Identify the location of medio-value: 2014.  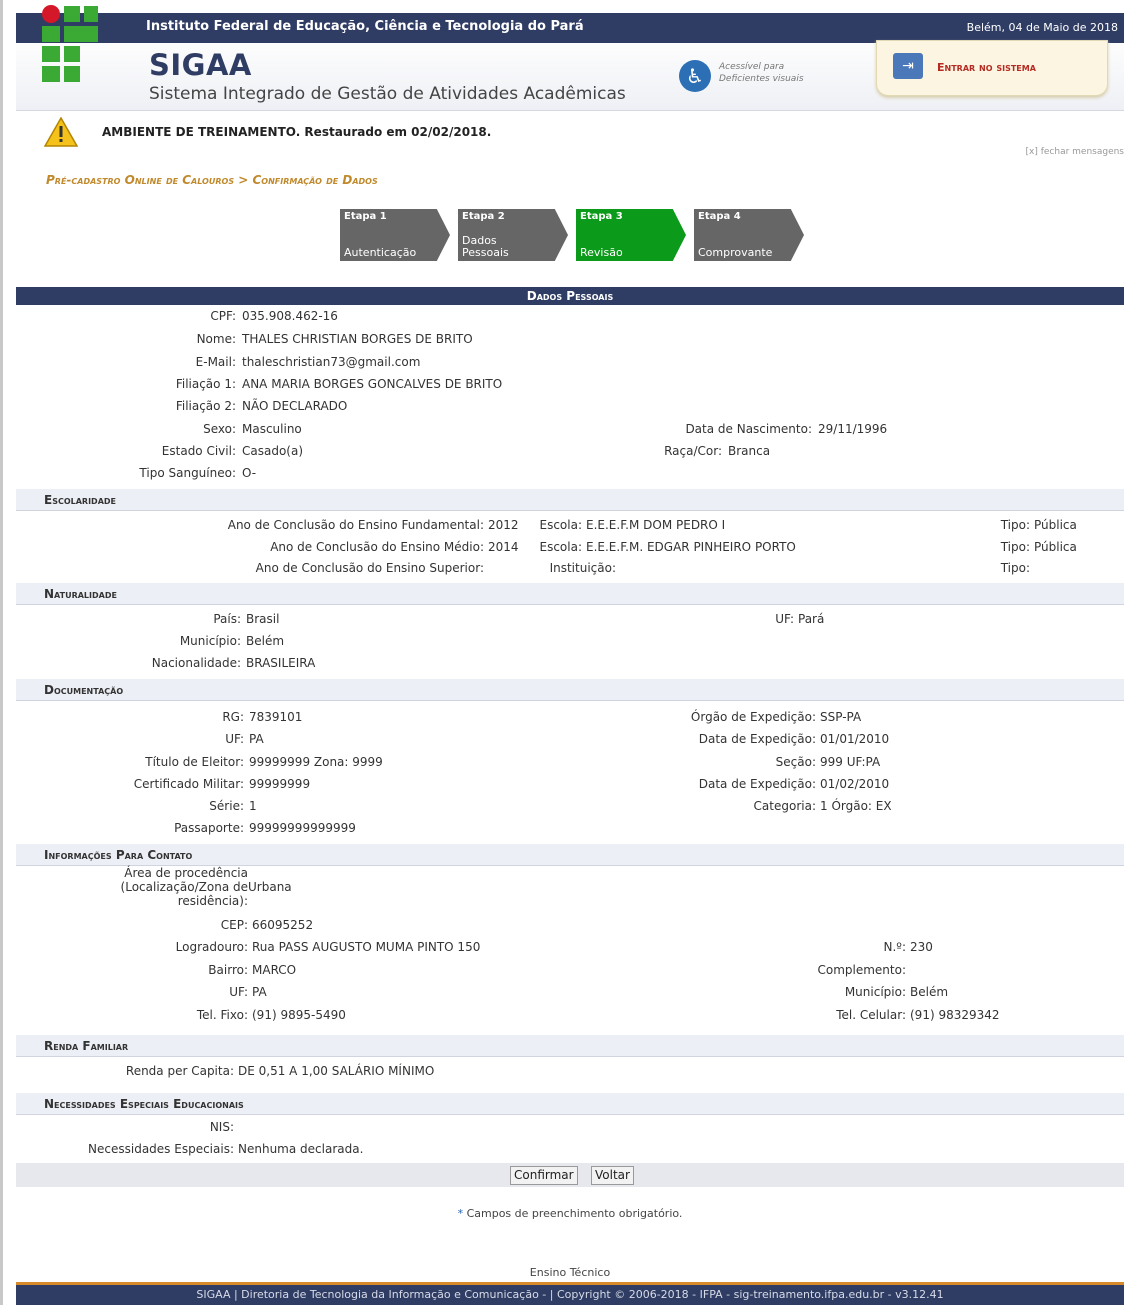
(503, 547).